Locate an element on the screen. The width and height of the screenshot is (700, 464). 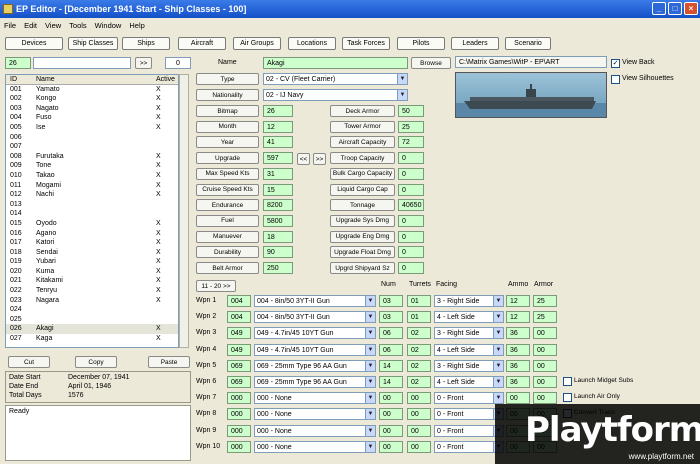
menu-edit: Edit is located at coordinates (30, 25).